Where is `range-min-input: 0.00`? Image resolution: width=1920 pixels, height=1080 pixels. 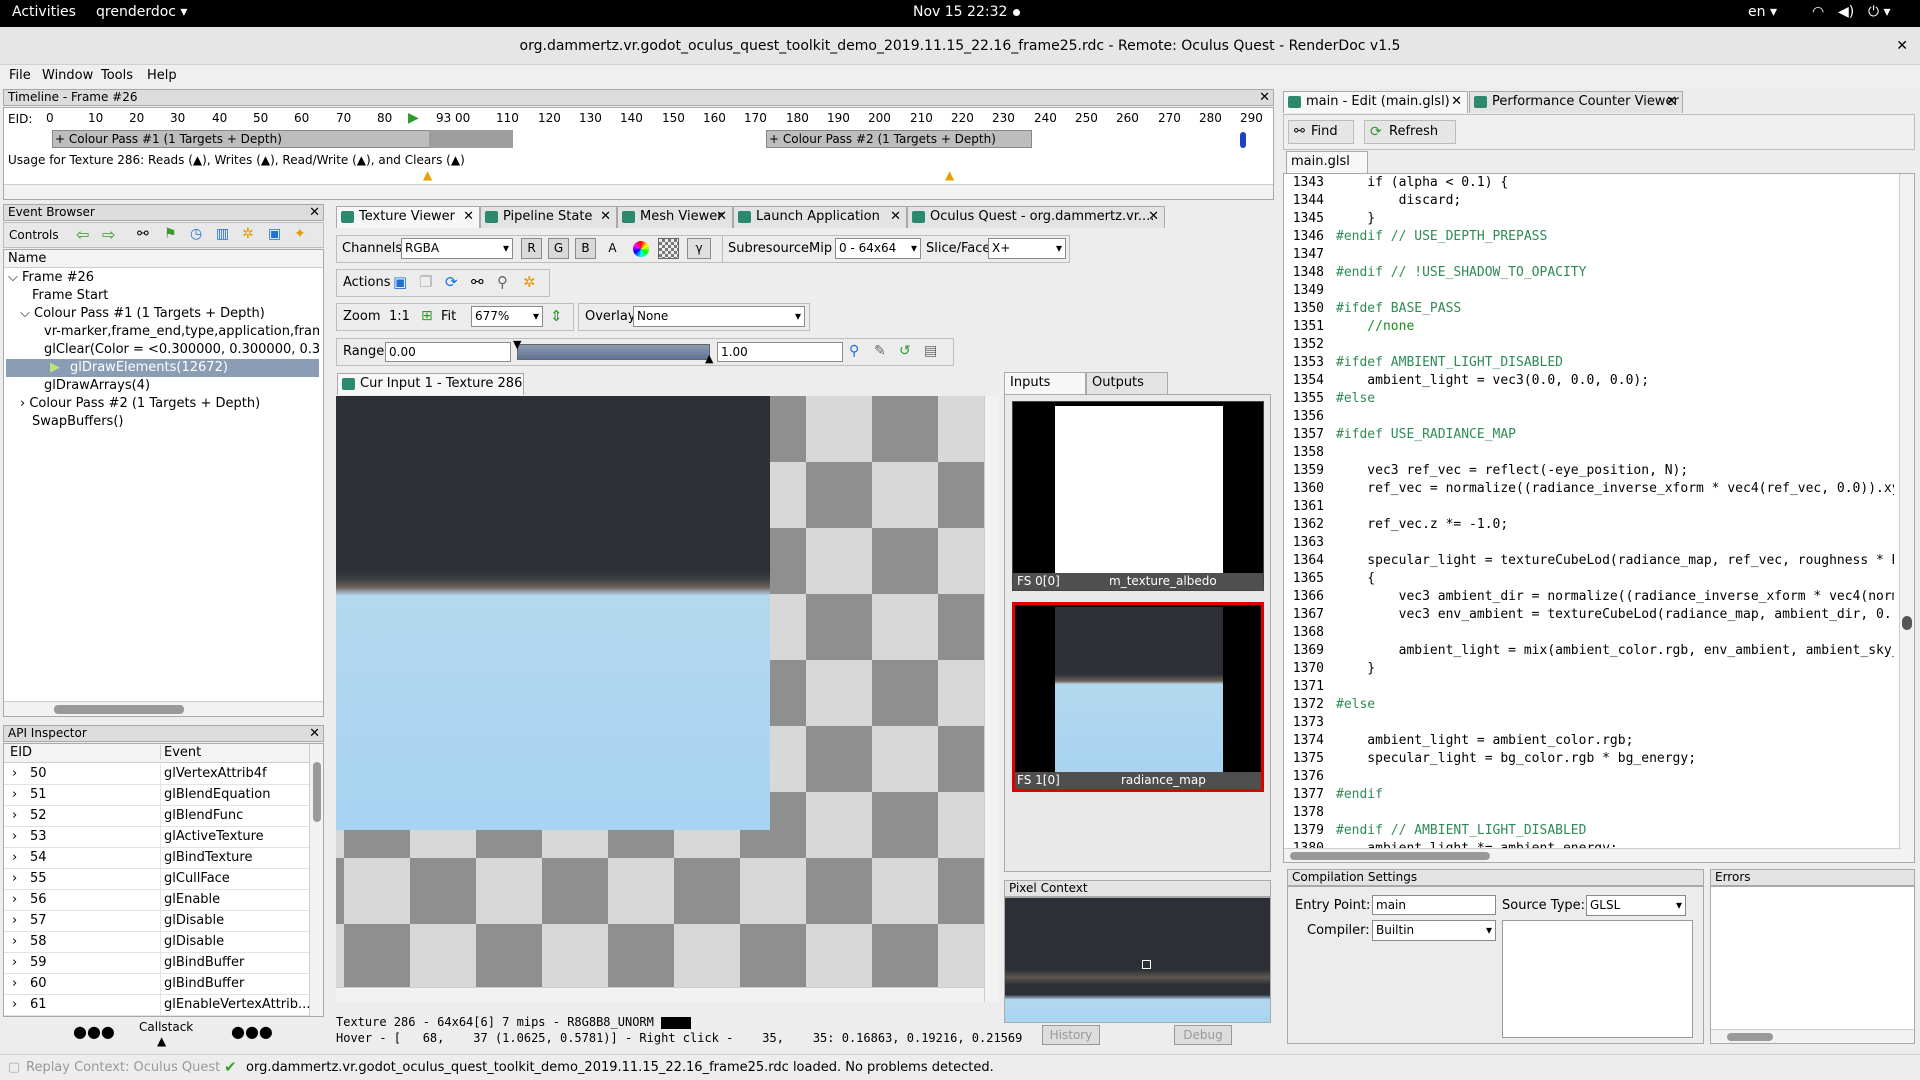
range-min-input: 0.00 is located at coordinates (448, 352).